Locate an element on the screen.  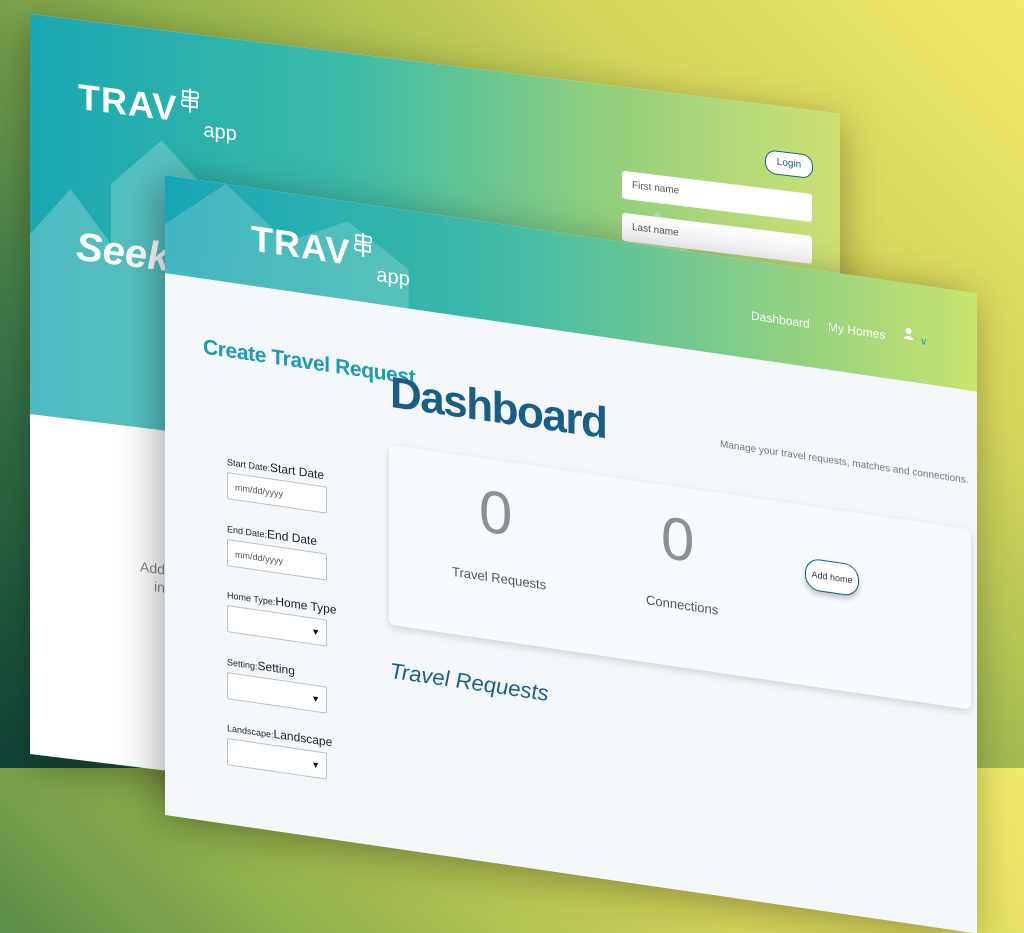
label-prefix: Home Type: is located at coordinates (251, 599).